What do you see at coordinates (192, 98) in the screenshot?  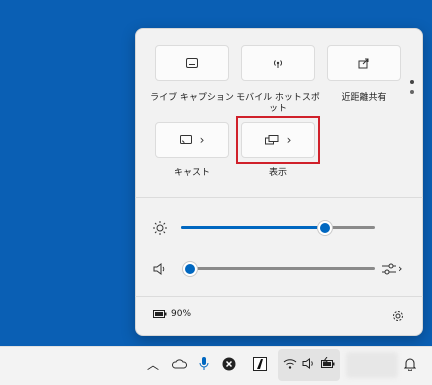 I see `live-captions-label: ライブ キャプション` at bounding box center [192, 98].